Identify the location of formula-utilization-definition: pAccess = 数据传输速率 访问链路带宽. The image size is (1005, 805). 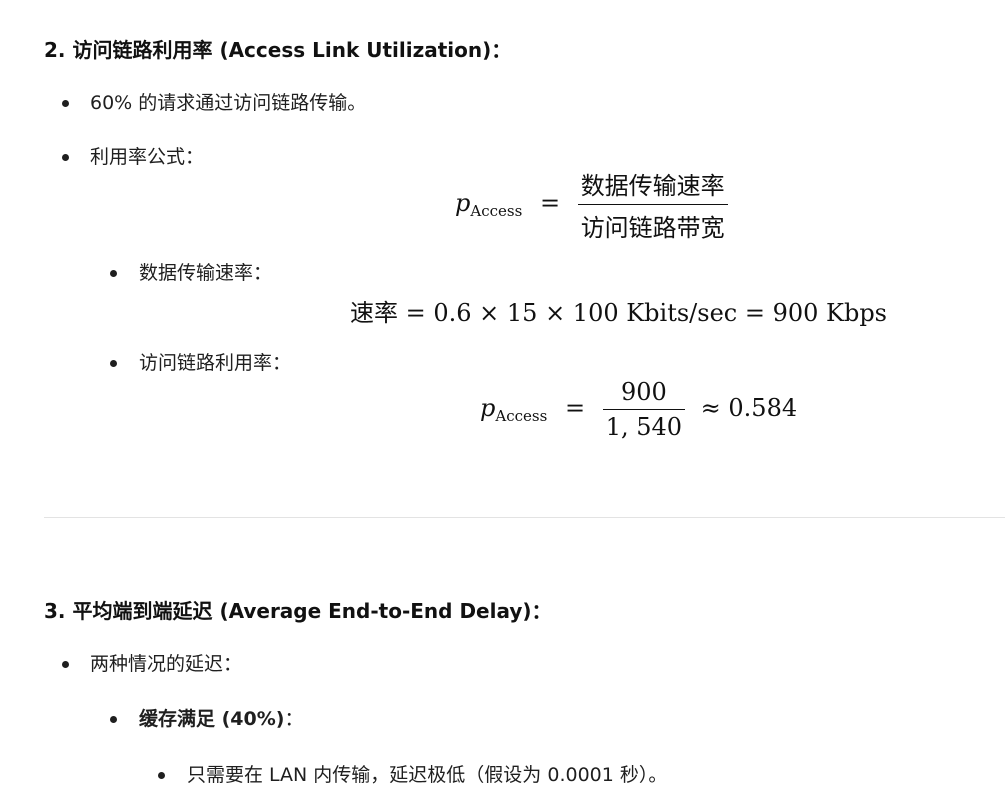
(591, 204).